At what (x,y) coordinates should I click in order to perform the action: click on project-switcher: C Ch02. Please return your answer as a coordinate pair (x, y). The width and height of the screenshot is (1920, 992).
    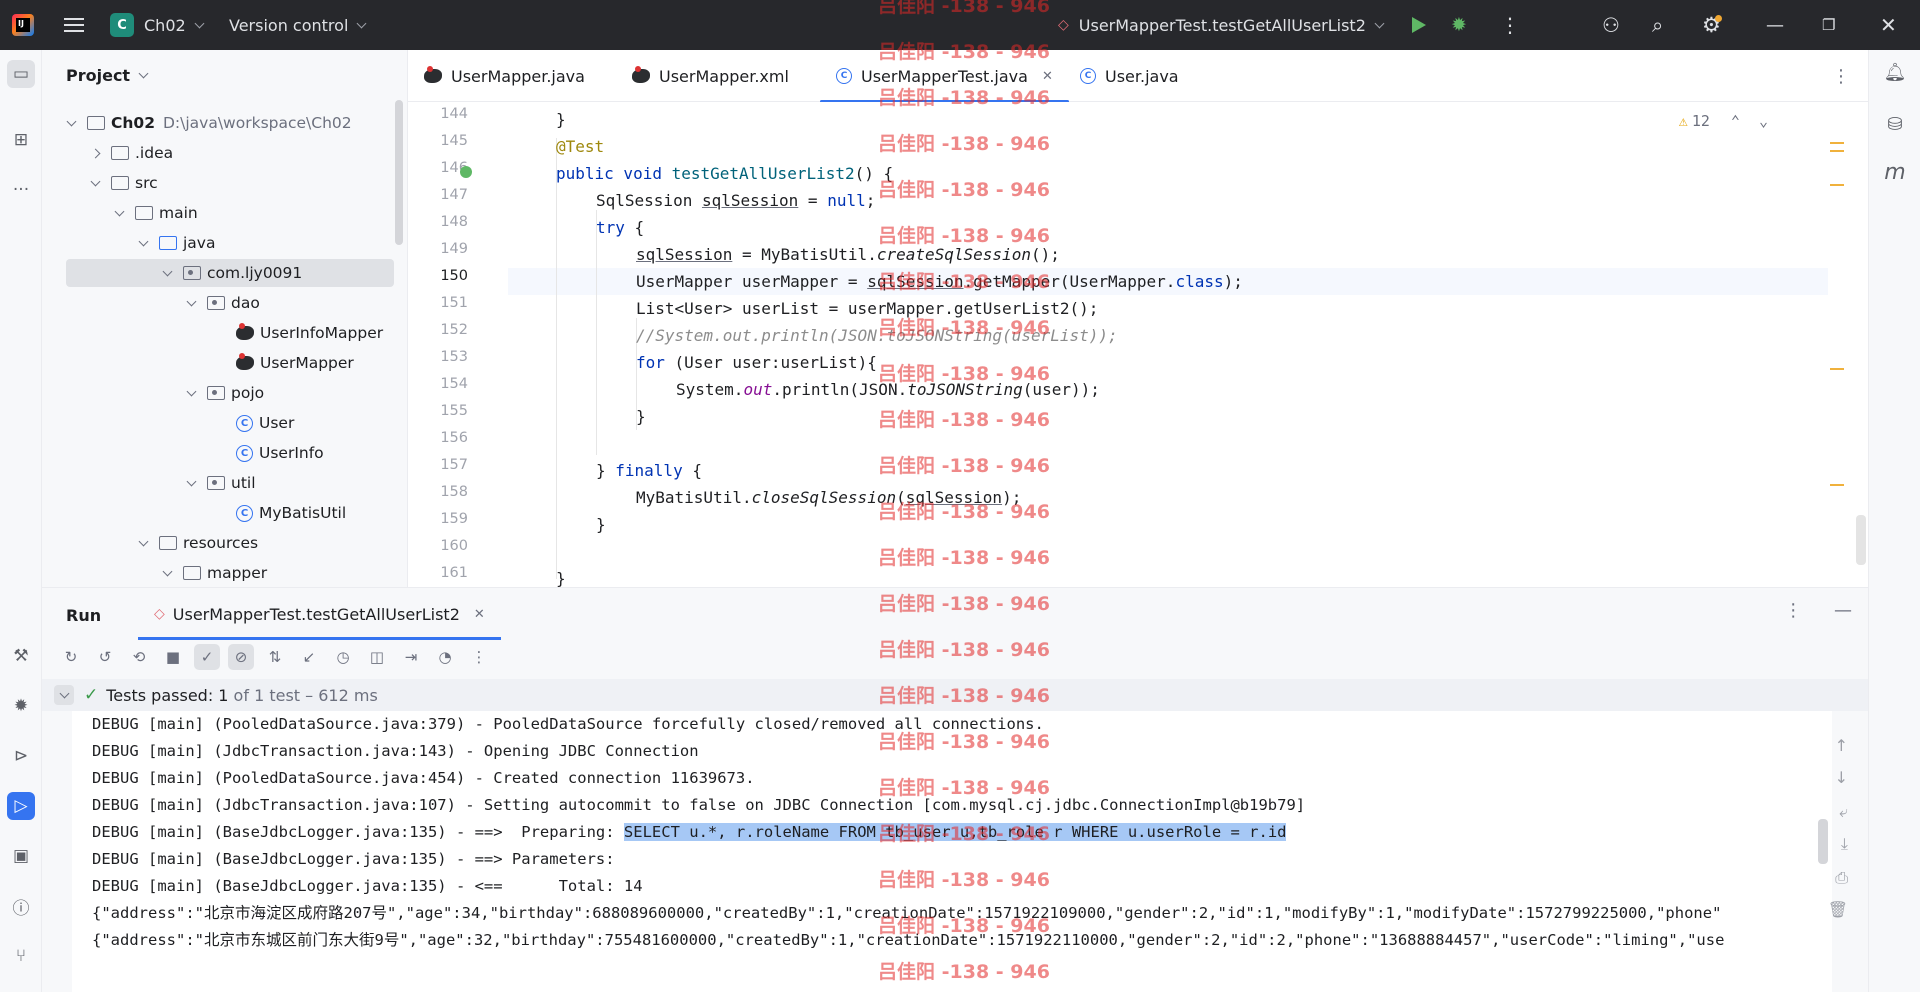
    Looking at the image, I should click on (157, 25).